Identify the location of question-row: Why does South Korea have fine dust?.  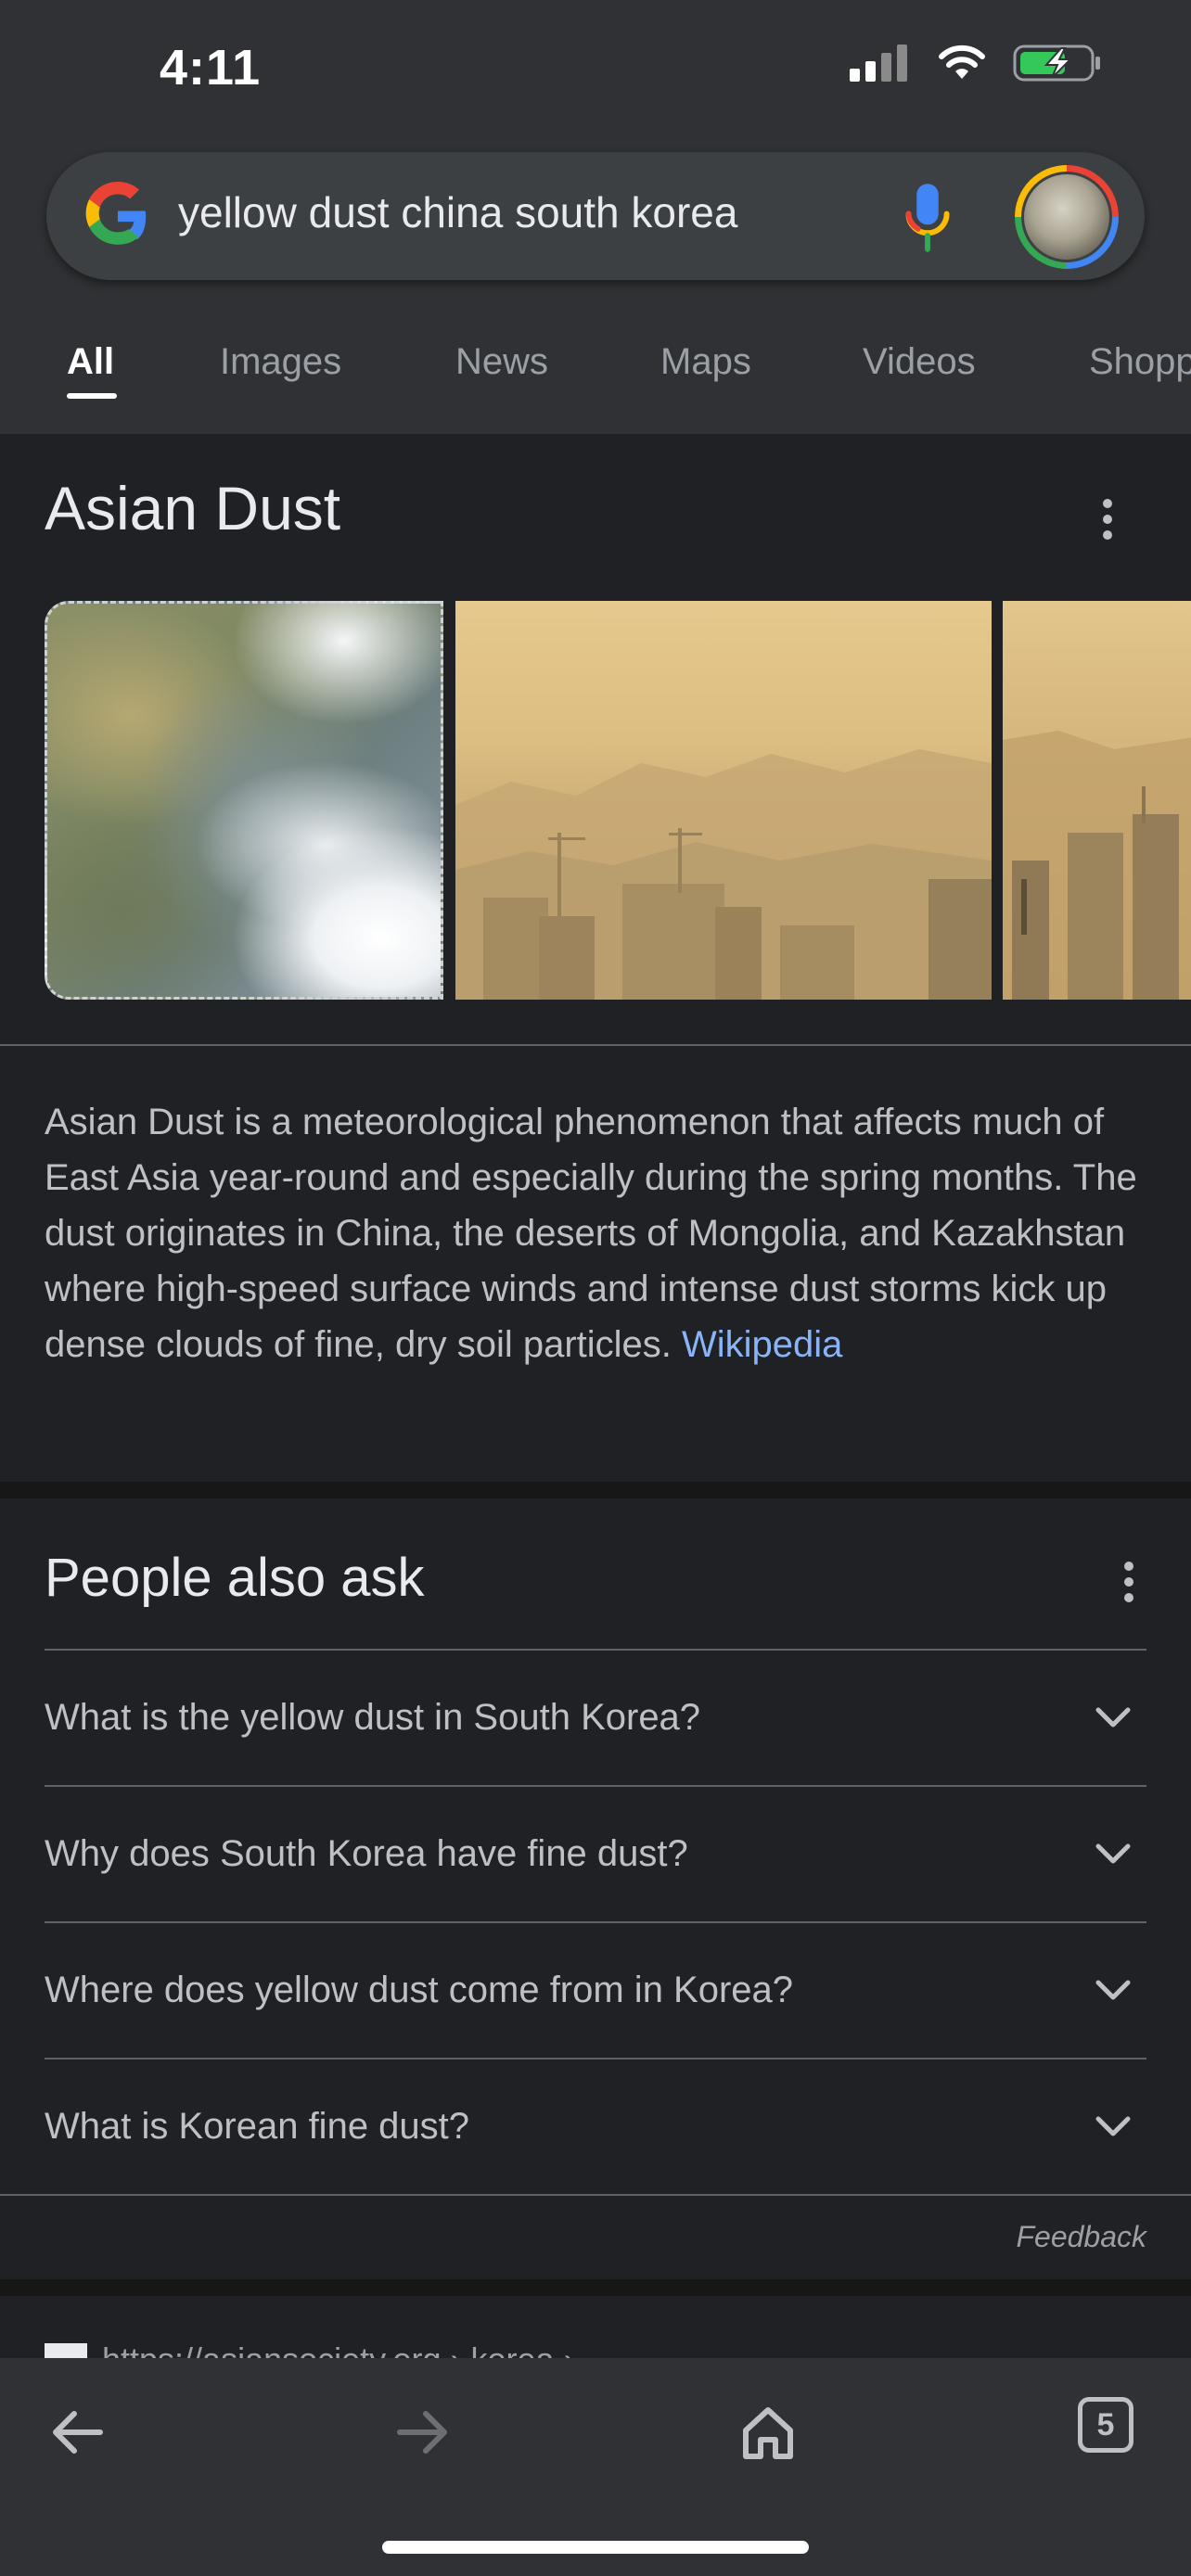
(595, 1854).